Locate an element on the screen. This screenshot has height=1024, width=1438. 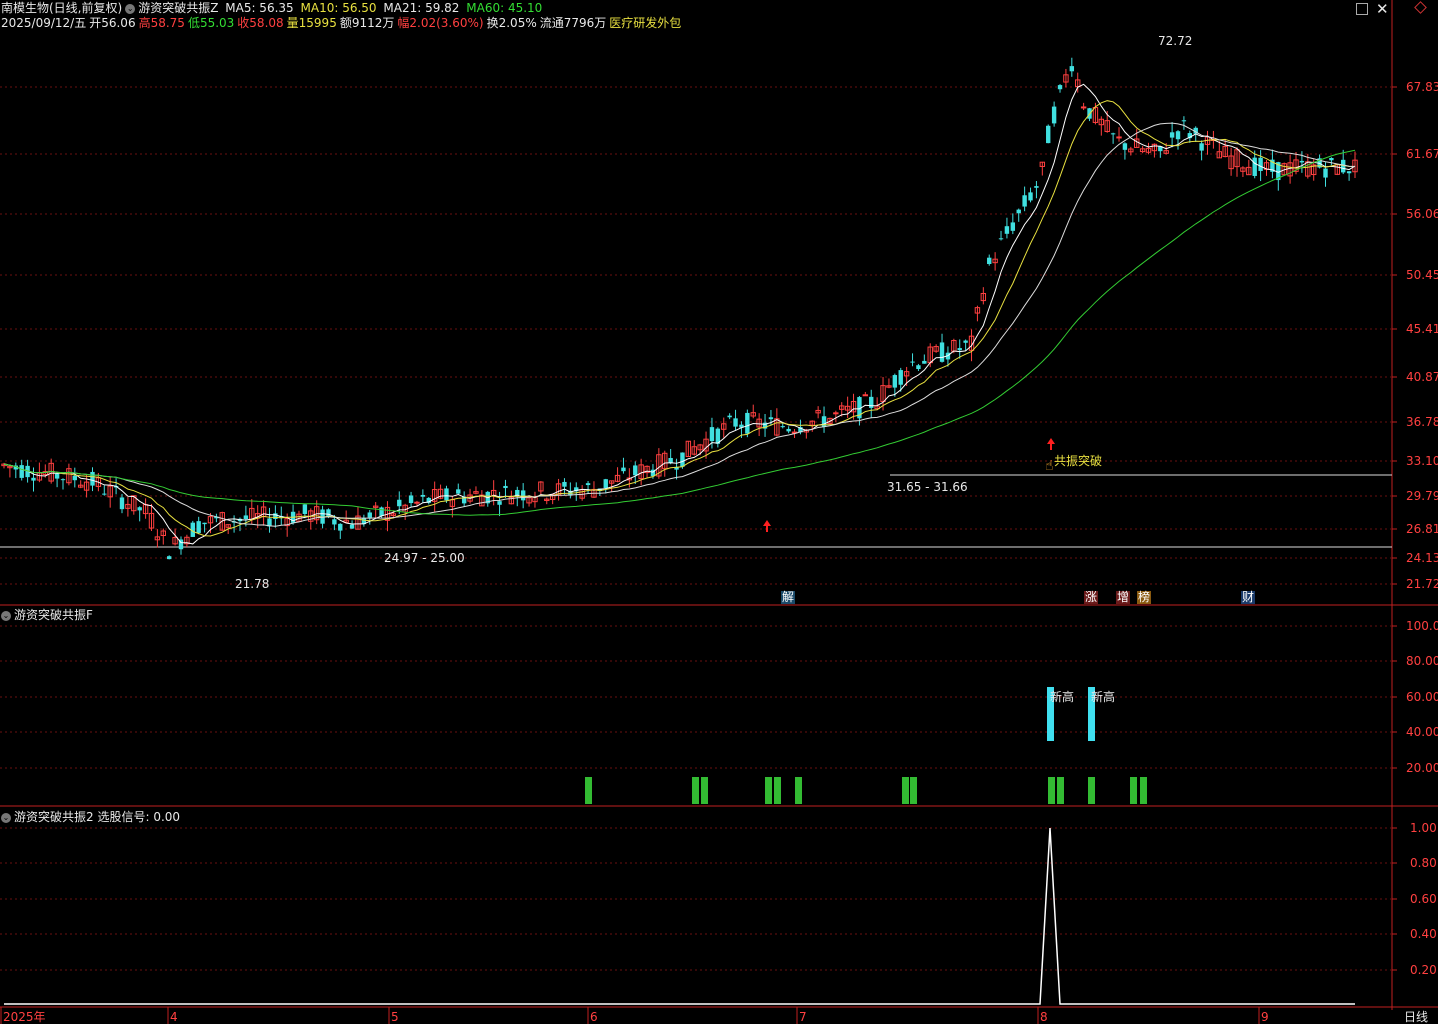
y-tick-label: 29.79 is located at coordinates (1422, 496).